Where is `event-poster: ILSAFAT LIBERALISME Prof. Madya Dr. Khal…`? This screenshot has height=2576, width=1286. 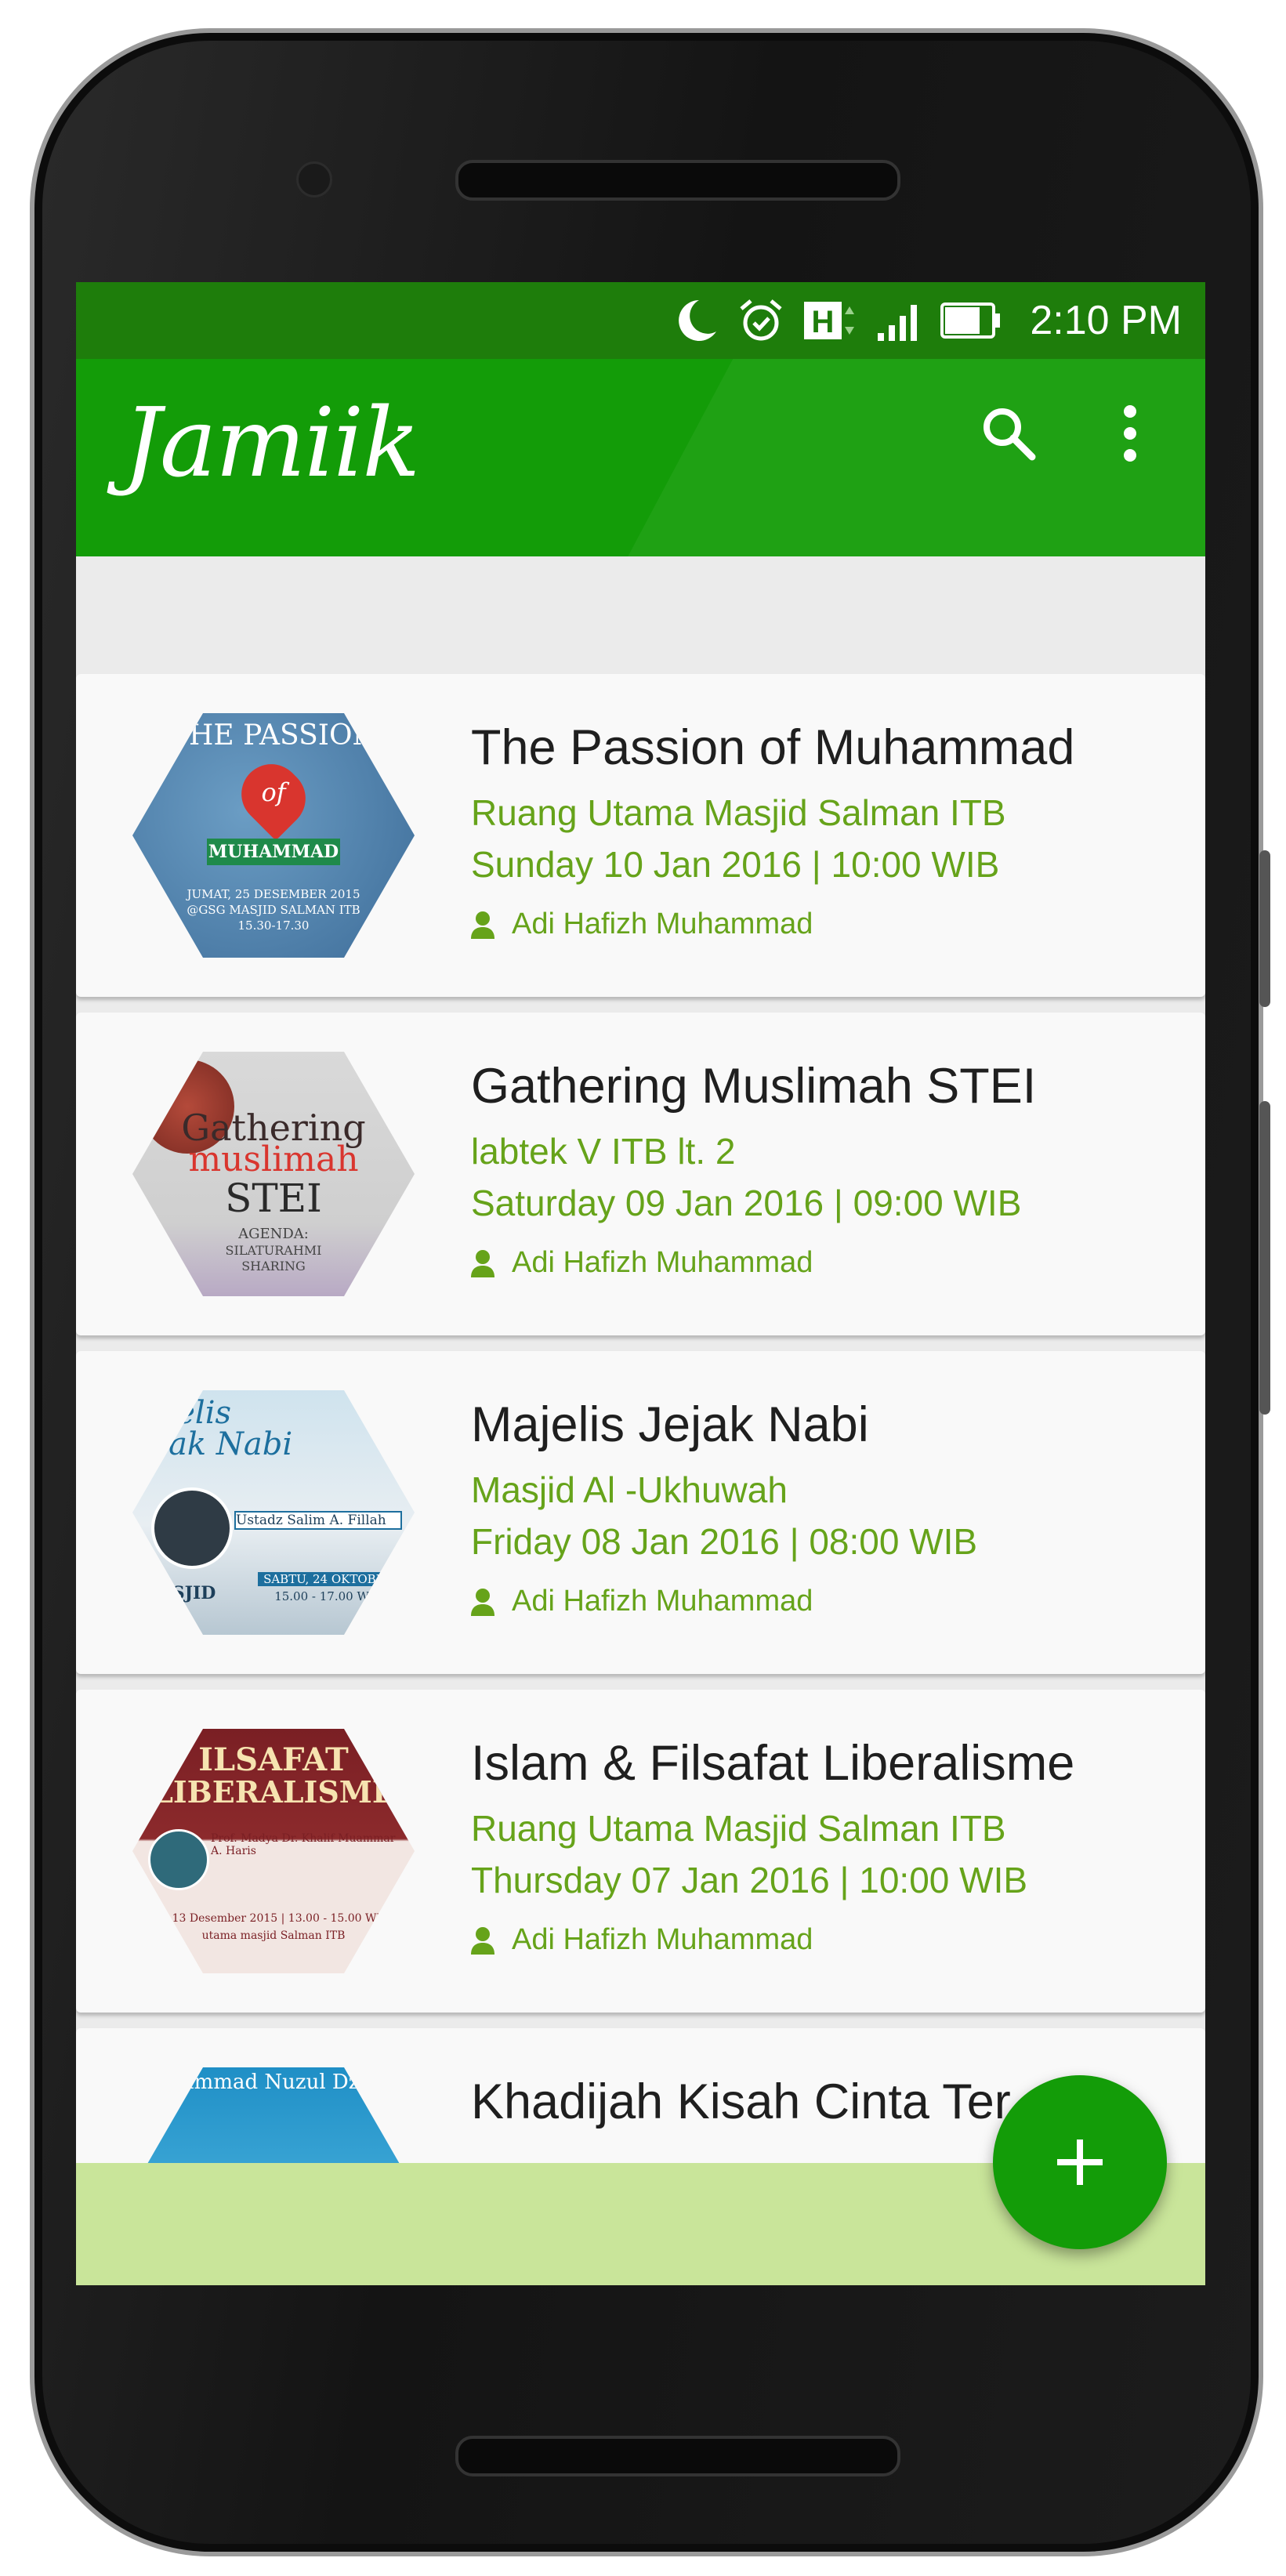 event-poster: ILSAFAT LIBERALISME Prof. Madya Dr. Khal… is located at coordinates (273, 1851).